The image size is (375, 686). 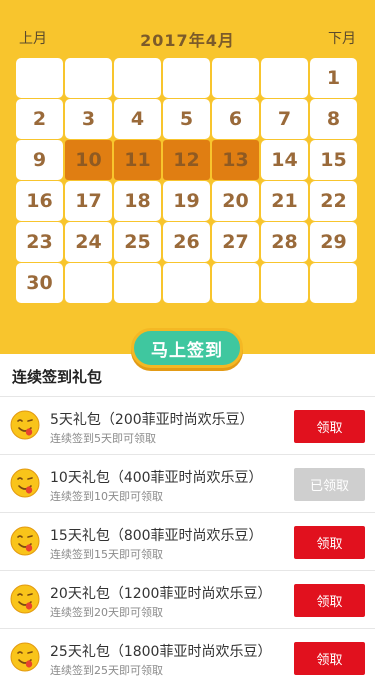 I want to click on gift-title: 20天礼包（1200菲亚时尚欢乐豆）, so click(x=161, y=594).